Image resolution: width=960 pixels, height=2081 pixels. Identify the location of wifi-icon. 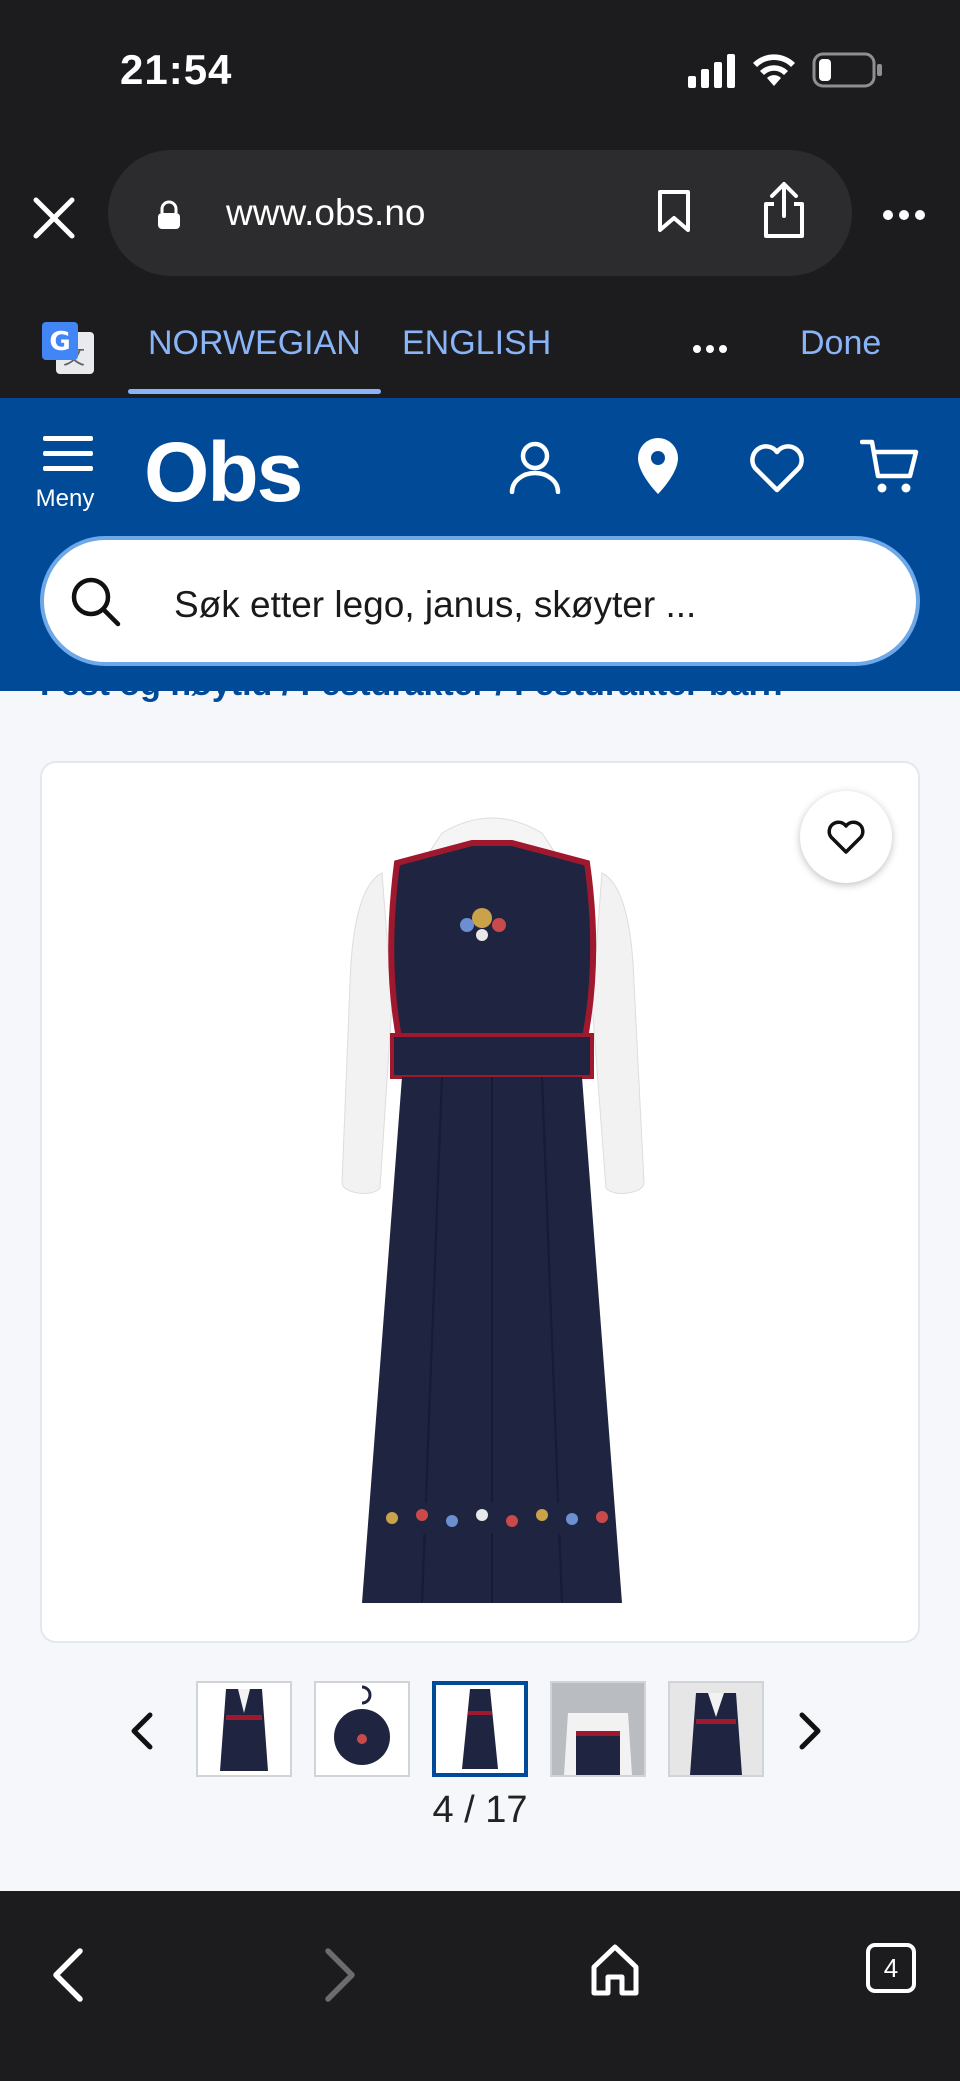
(774, 70).